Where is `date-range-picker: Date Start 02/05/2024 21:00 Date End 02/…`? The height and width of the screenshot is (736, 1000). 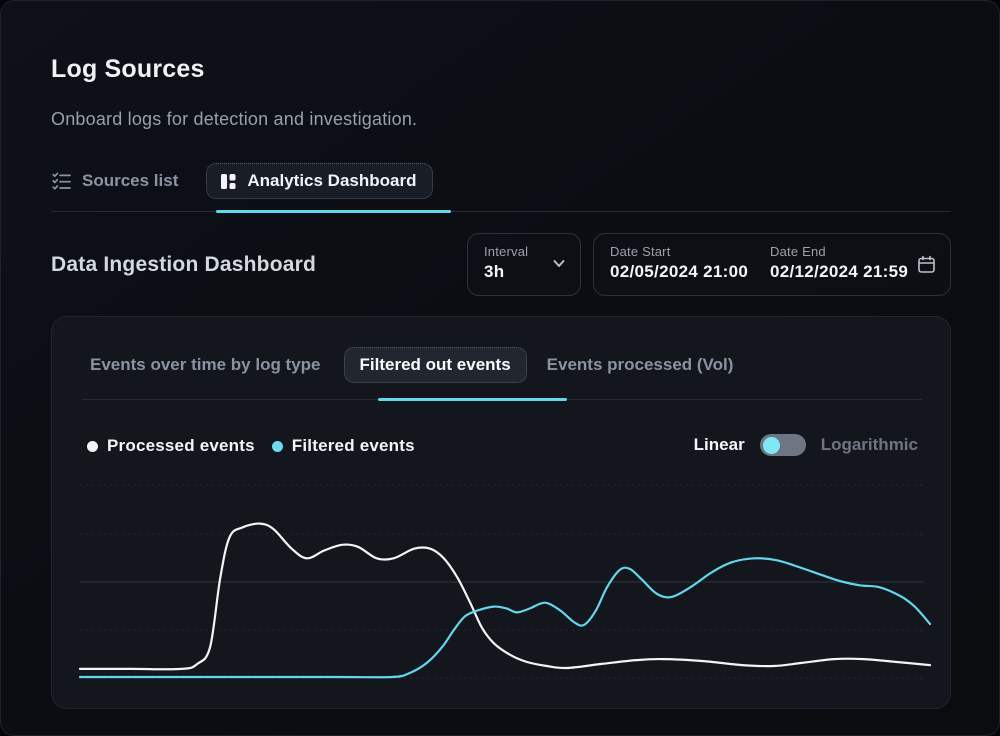 date-range-picker: Date Start 02/05/2024 21:00 Date End 02/… is located at coordinates (772, 264).